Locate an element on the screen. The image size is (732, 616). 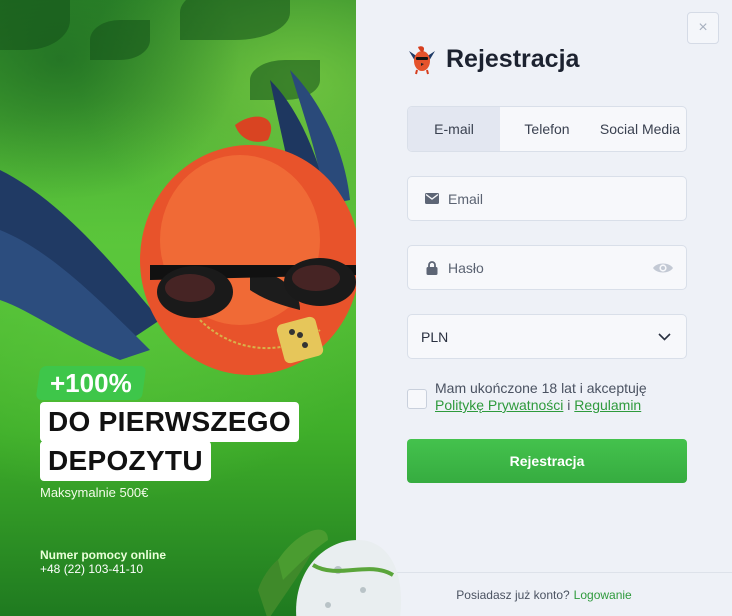
password-input is located at coordinates (550, 267).